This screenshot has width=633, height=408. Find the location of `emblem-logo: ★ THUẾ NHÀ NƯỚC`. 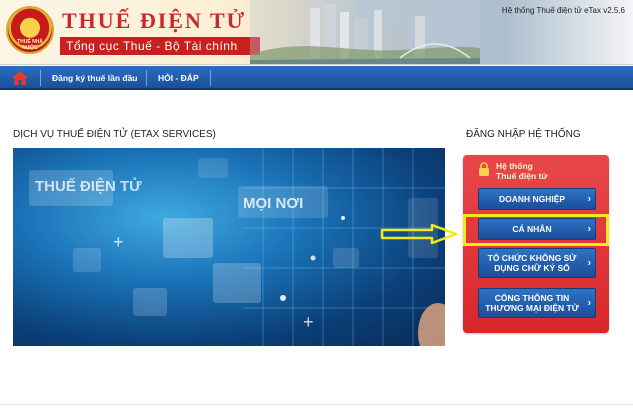

emblem-logo: ★ THUẾ NHÀ NƯỚC is located at coordinates (30, 30).